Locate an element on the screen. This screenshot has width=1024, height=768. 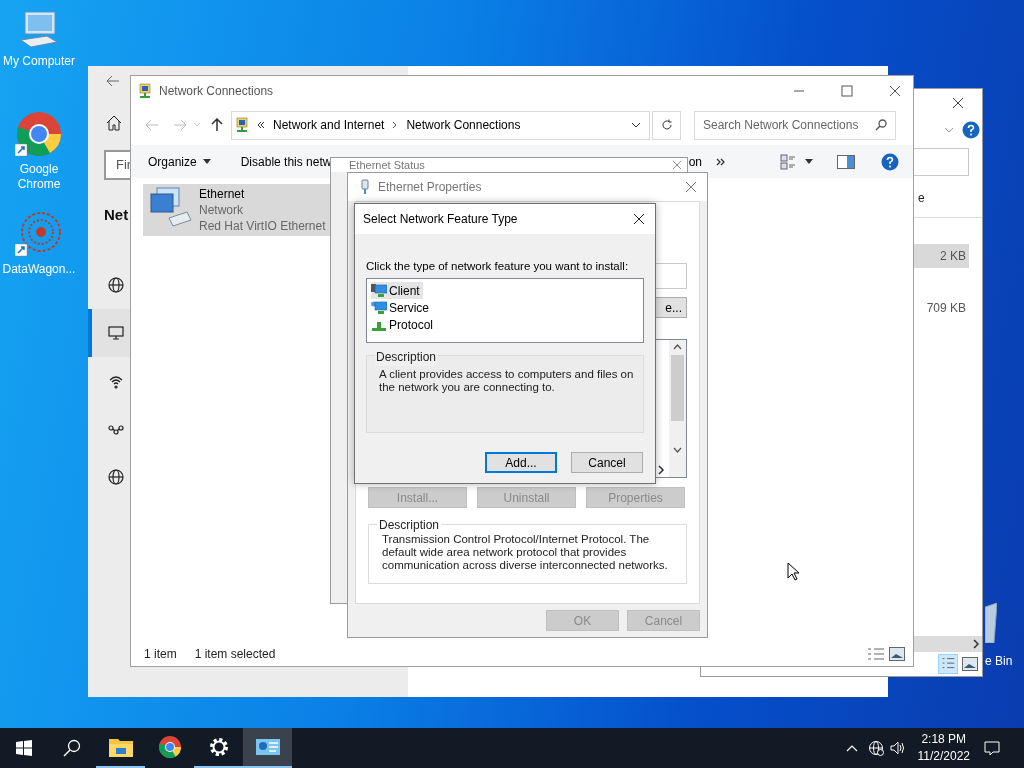
connection-network: Network is located at coordinates (221, 210).